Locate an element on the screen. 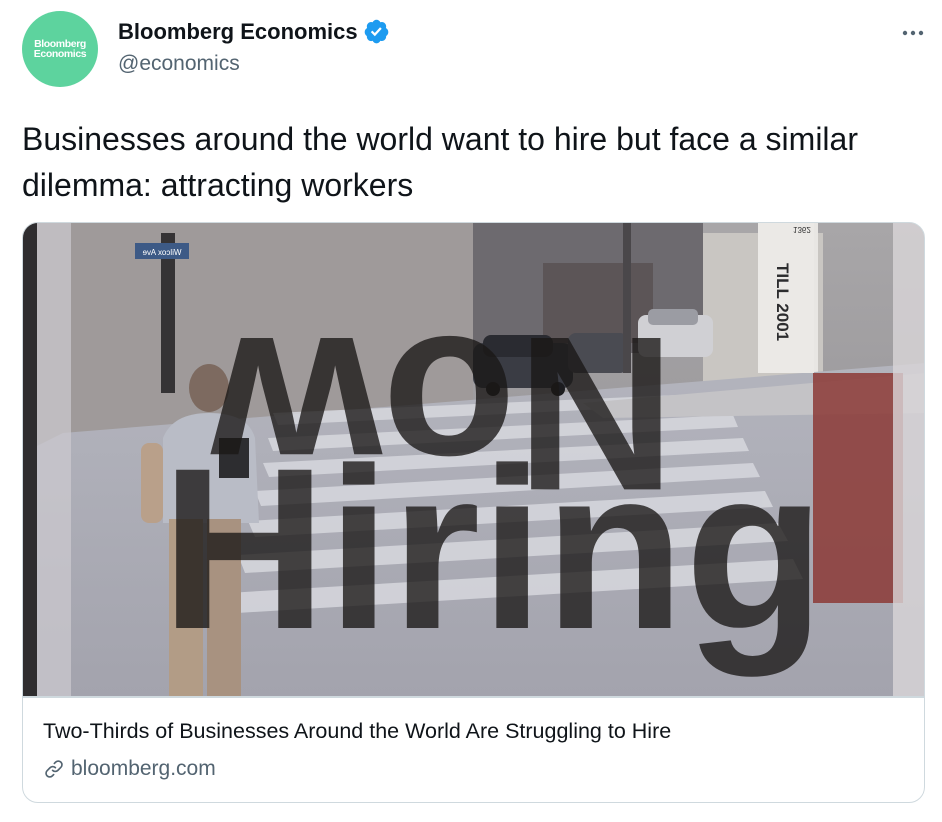  verified-badge-icon is located at coordinates (376, 31).